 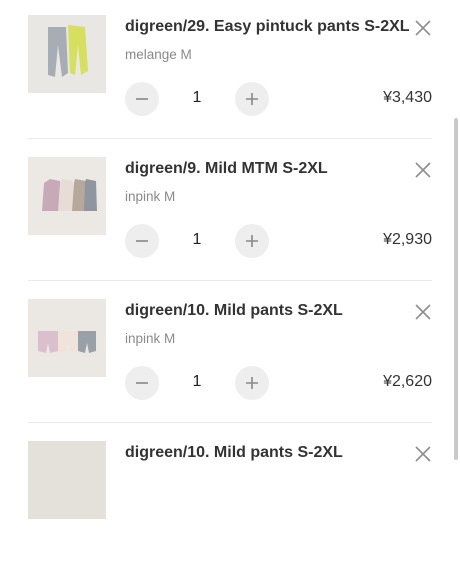 I want to click on item-price: ¥2,930, so click(x=407, y=239).